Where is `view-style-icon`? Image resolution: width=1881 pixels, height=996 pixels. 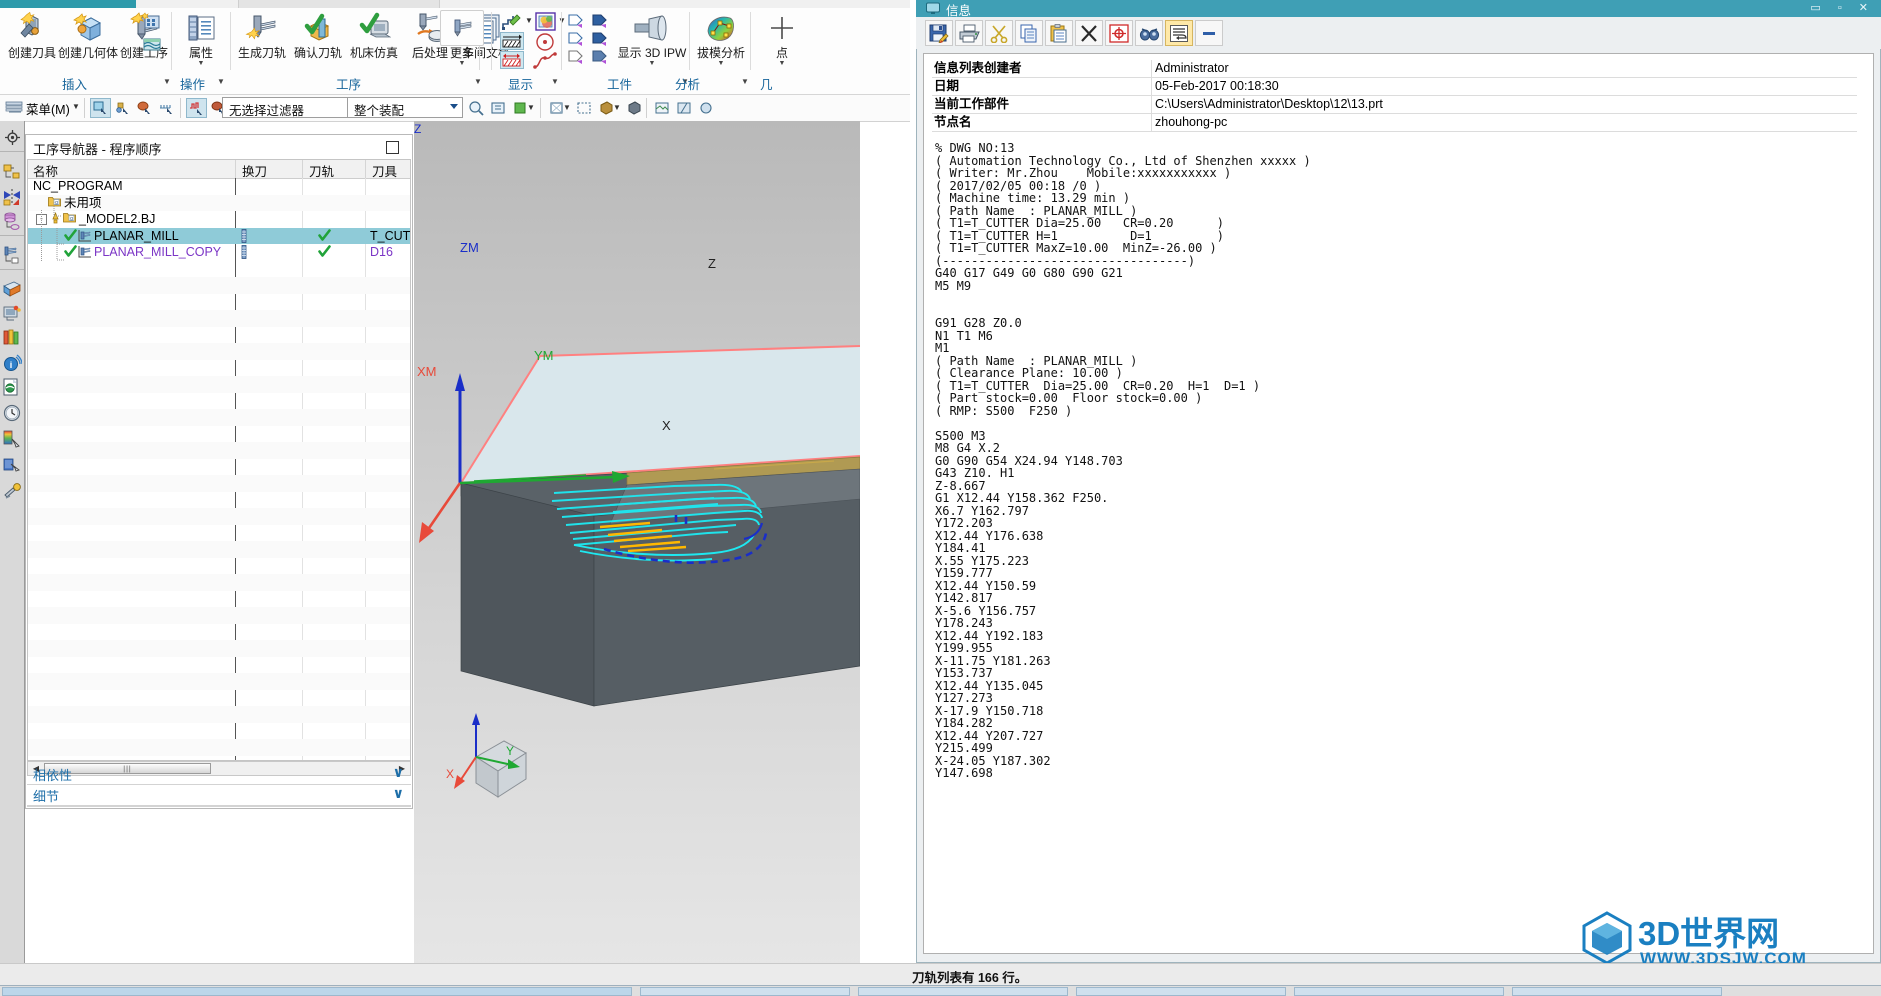
view-style-icon is located at coordinates (706, 108).